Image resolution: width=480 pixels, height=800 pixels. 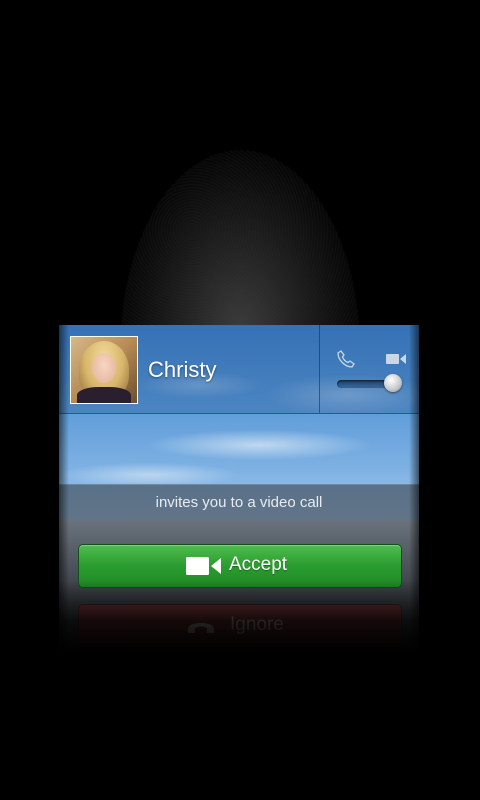 I want to click on accept-button: Accept, so click(x=240, y=566).